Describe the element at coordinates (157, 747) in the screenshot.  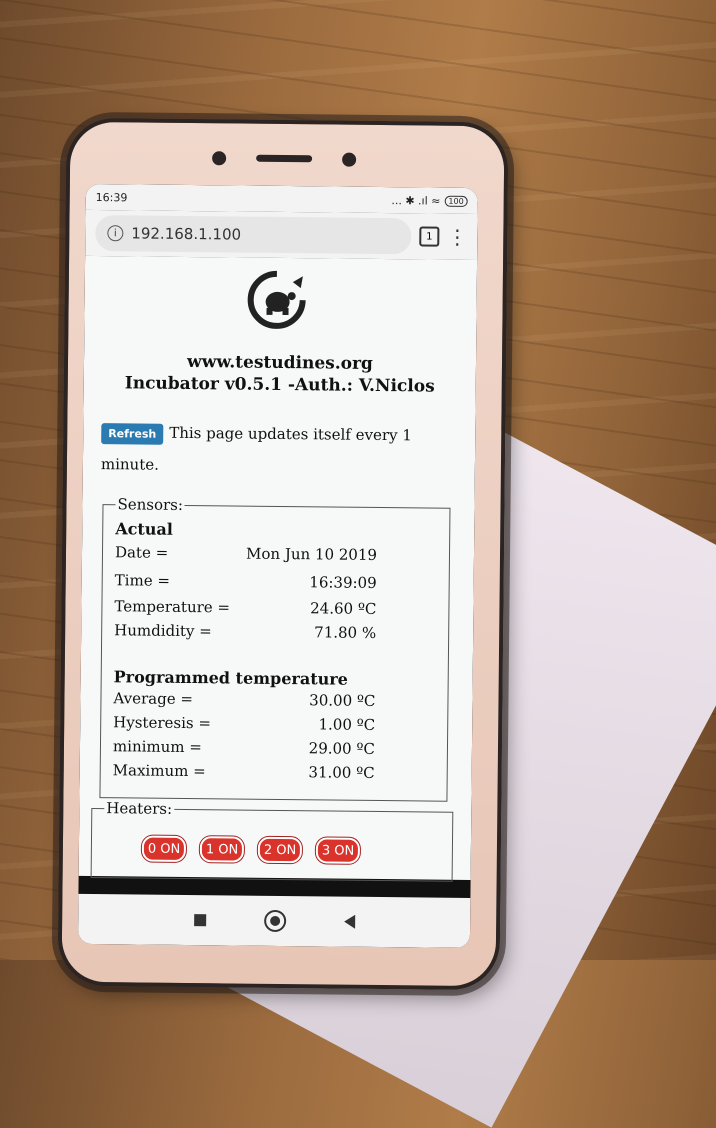
I see `programmed-label: minimum =` at that location.